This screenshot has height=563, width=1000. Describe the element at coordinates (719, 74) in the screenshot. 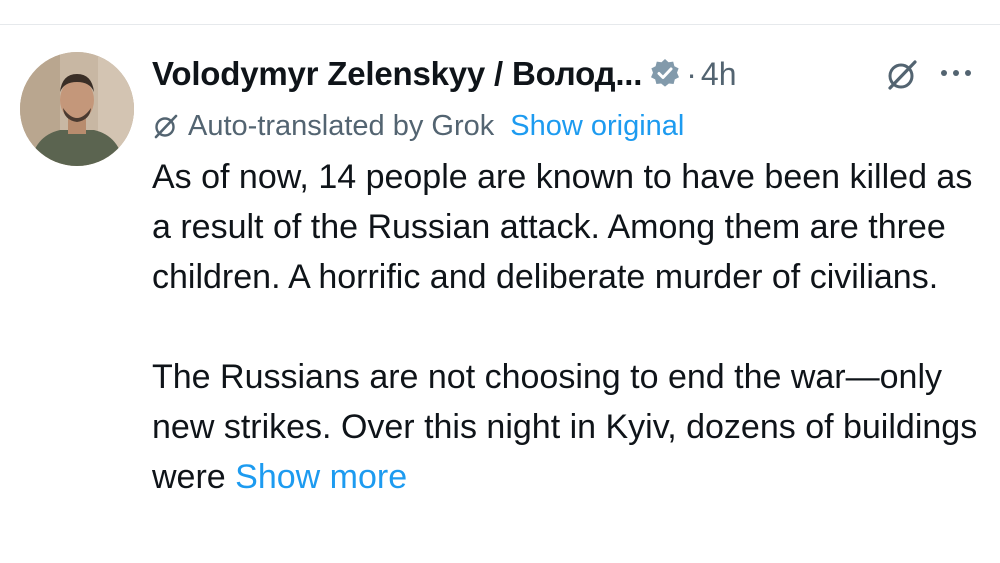

I see `timestamp: 4h` at that location.